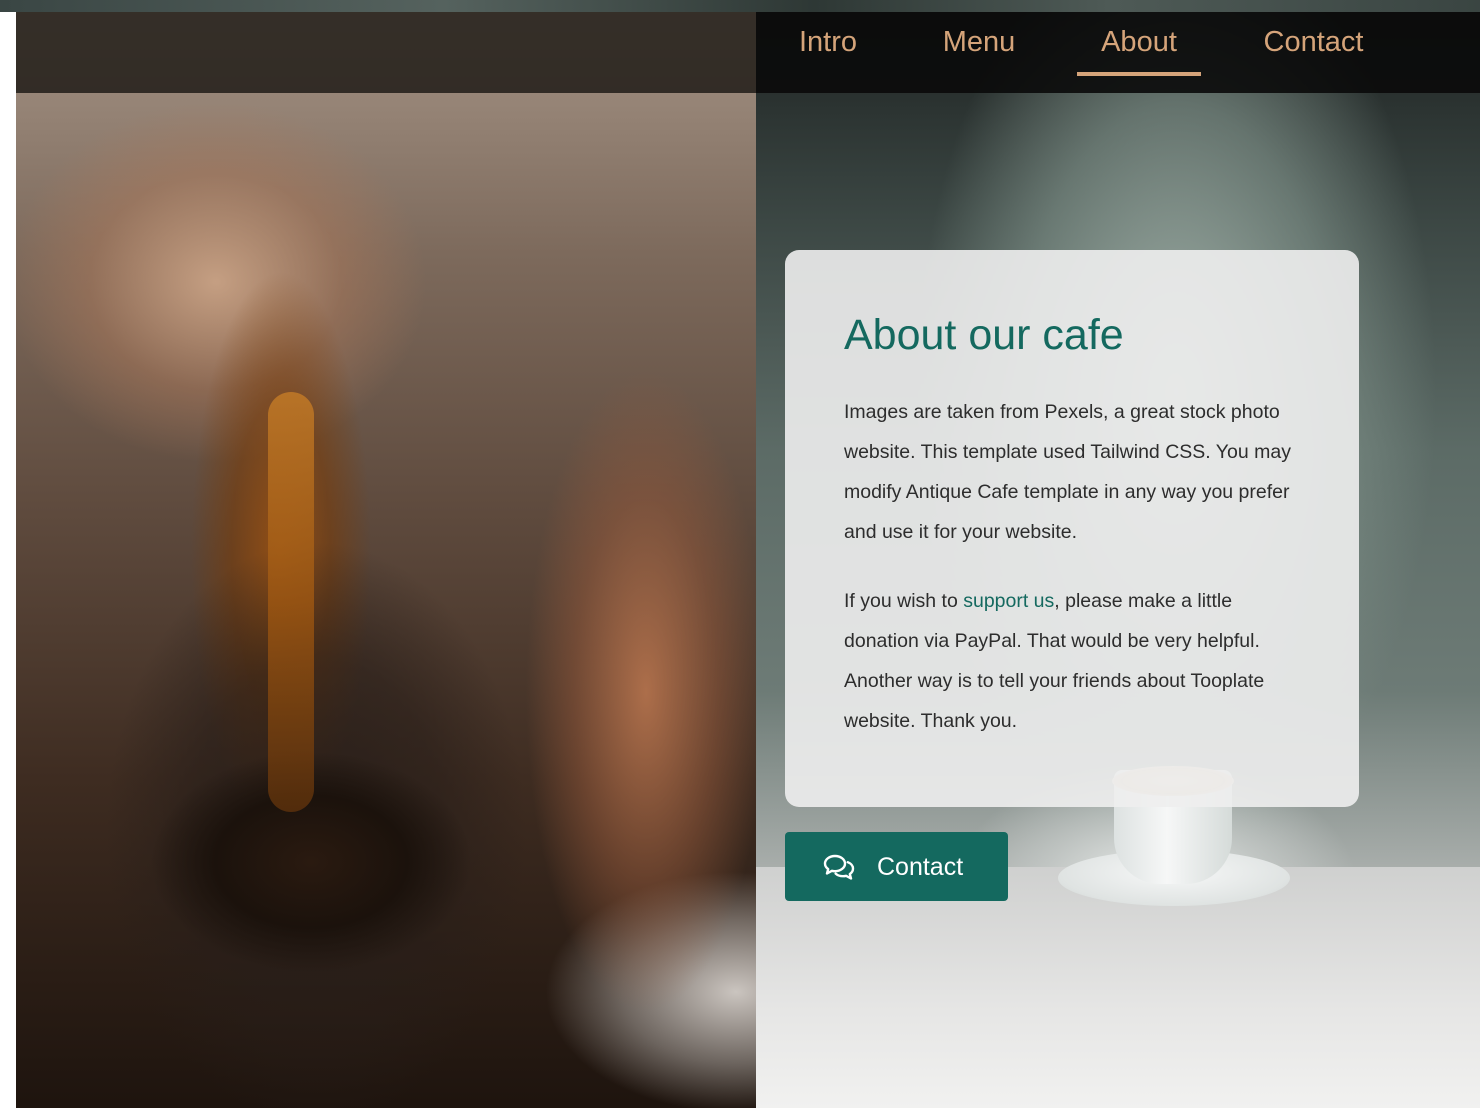 This screenshot has width=1480, height=1108. Describe the element at coordinates (1139, 52) in the screenshot. I see `nav-link-about: About` at that location.